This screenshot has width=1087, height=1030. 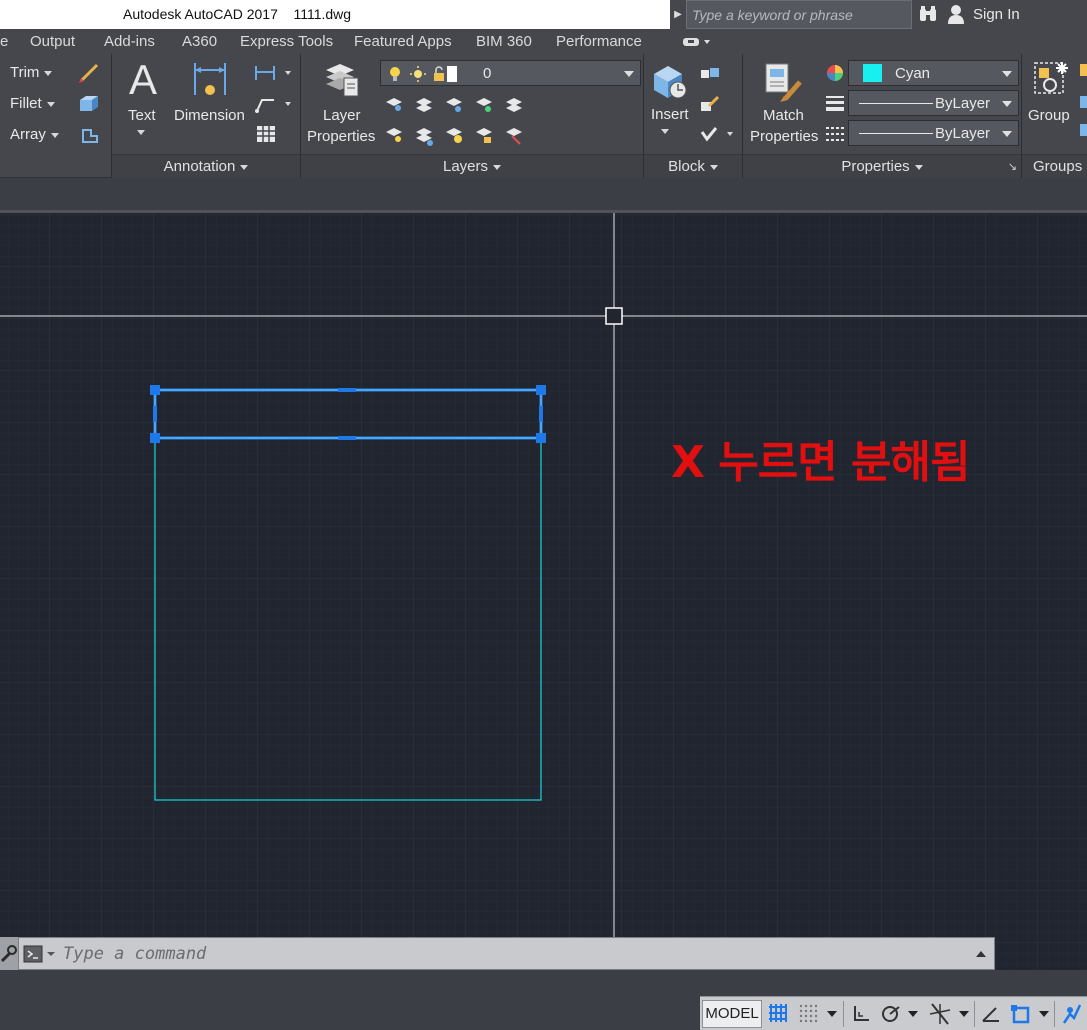 I want to click on linetype-dropdown: ByLayer, so click(x=933, y=133).